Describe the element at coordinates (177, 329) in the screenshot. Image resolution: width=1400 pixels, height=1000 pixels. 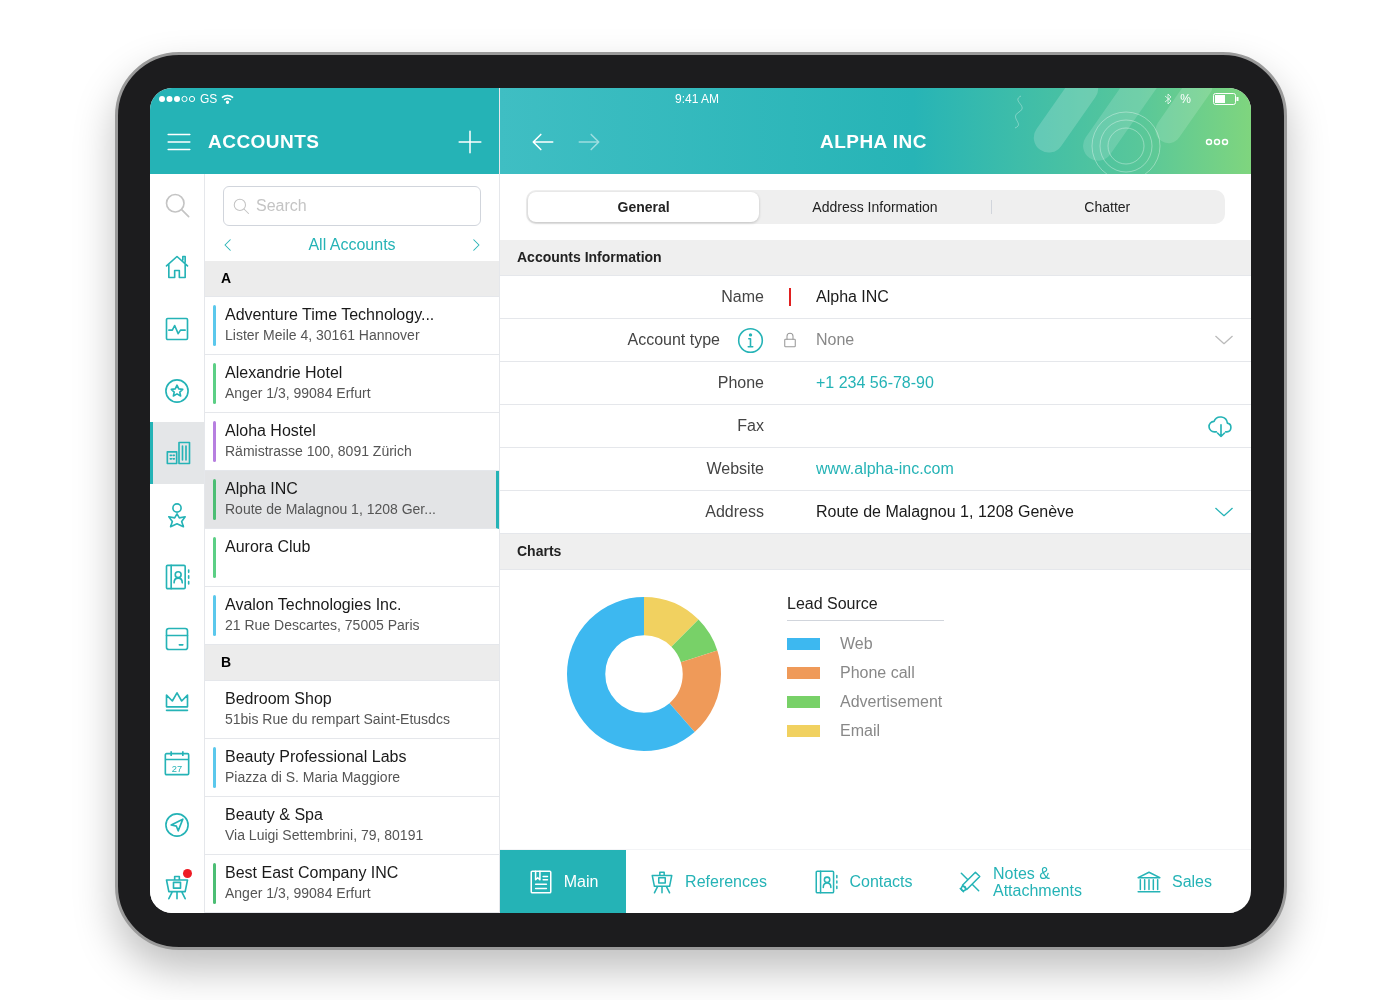
I see `pulse-chart-icon` at that location.